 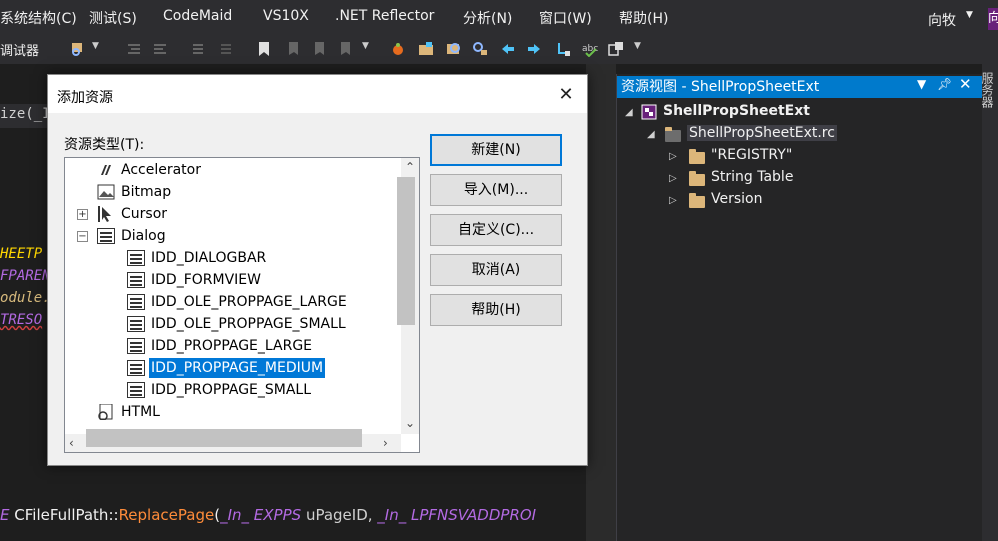 What do you see at coordinates (944, 84) in the screenshot?
I see `pin-icon: 📌︎` at bounding box center [944, 84].